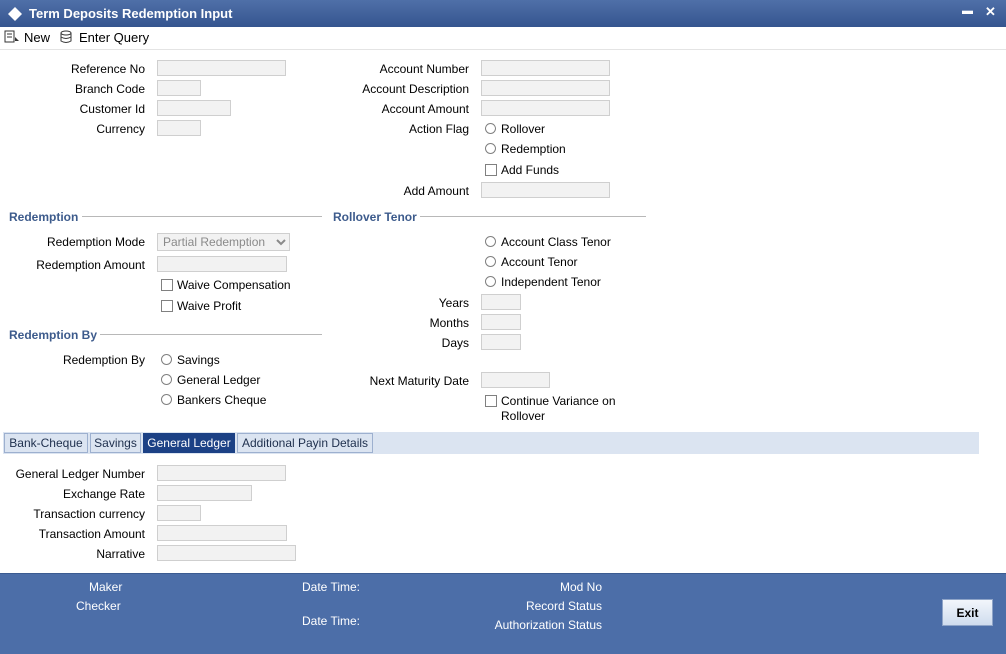 The width and height of the screenshot is (1006, 654). Describe the element at coordinates (580, 587) in the screenshot. I see `mod-no-label: Mod No` at that location.